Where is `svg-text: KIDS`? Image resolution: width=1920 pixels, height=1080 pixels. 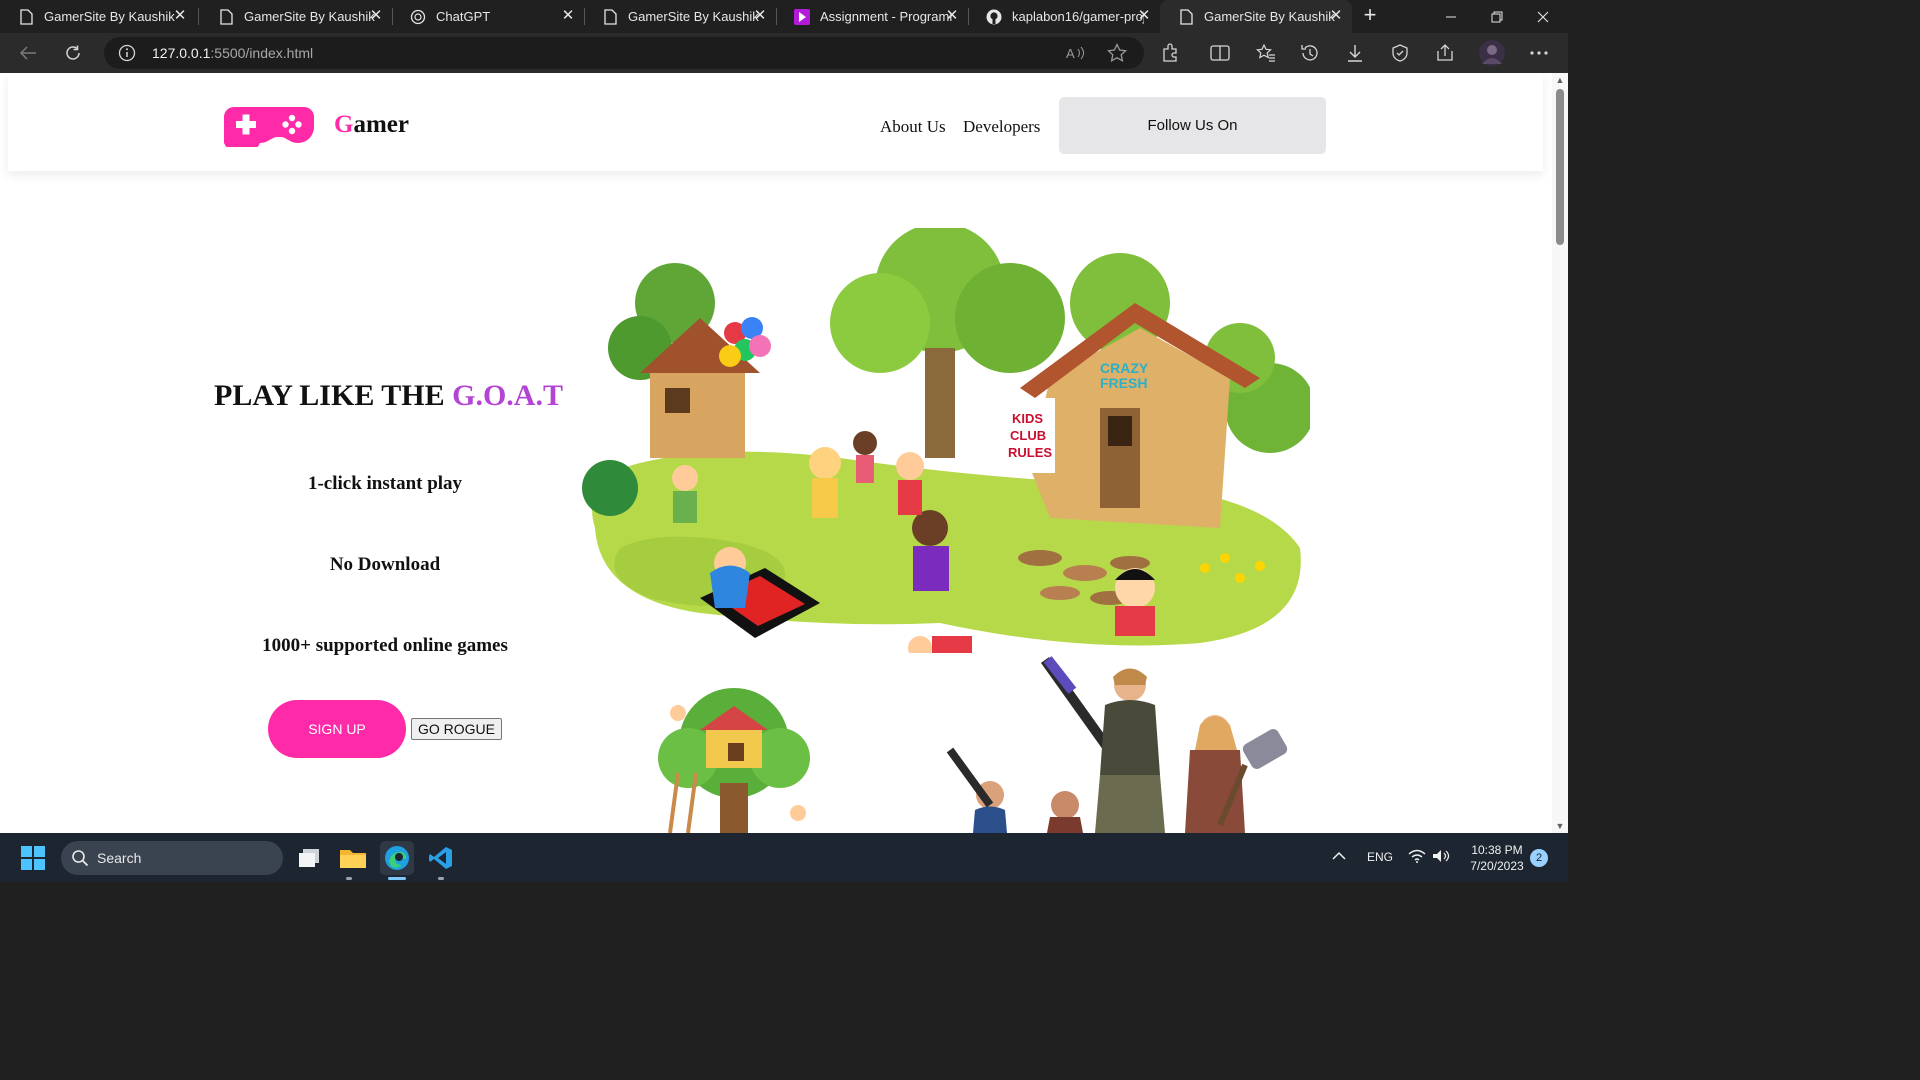
svg-text: KIDS is located at coordinates (1027, 418).